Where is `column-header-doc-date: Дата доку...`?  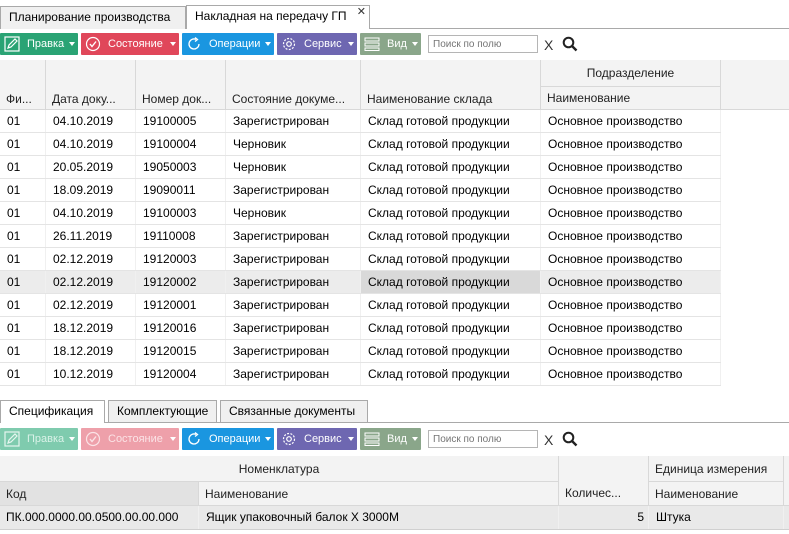 column-header-doc-date: Дата доку... is located at coordinates (91, 85).